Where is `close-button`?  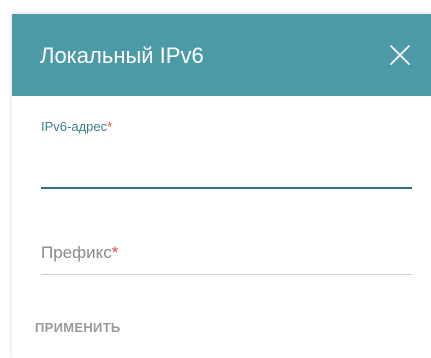 close-button is located at coordinates (400, 55).